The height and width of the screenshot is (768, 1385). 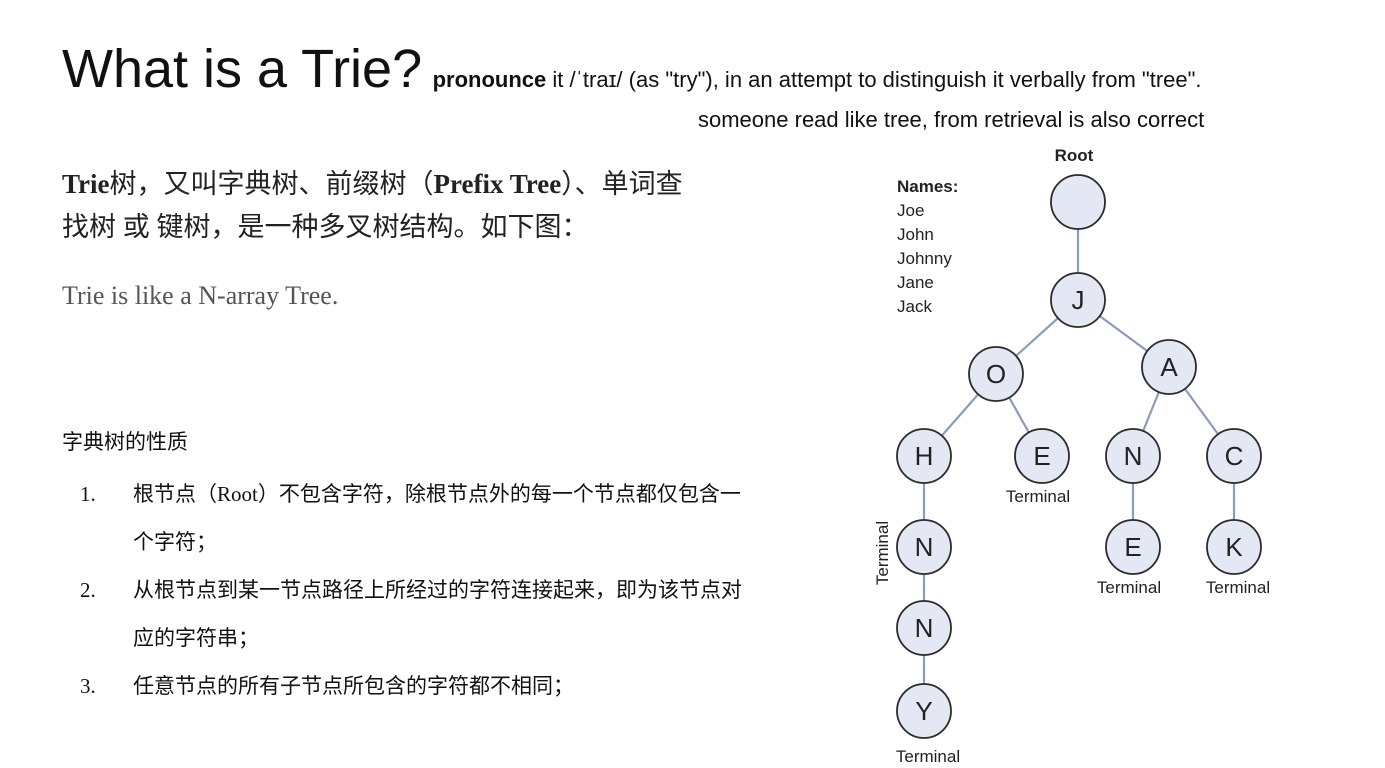 I want to click on node-a: A, so click(x=1169, y=367).